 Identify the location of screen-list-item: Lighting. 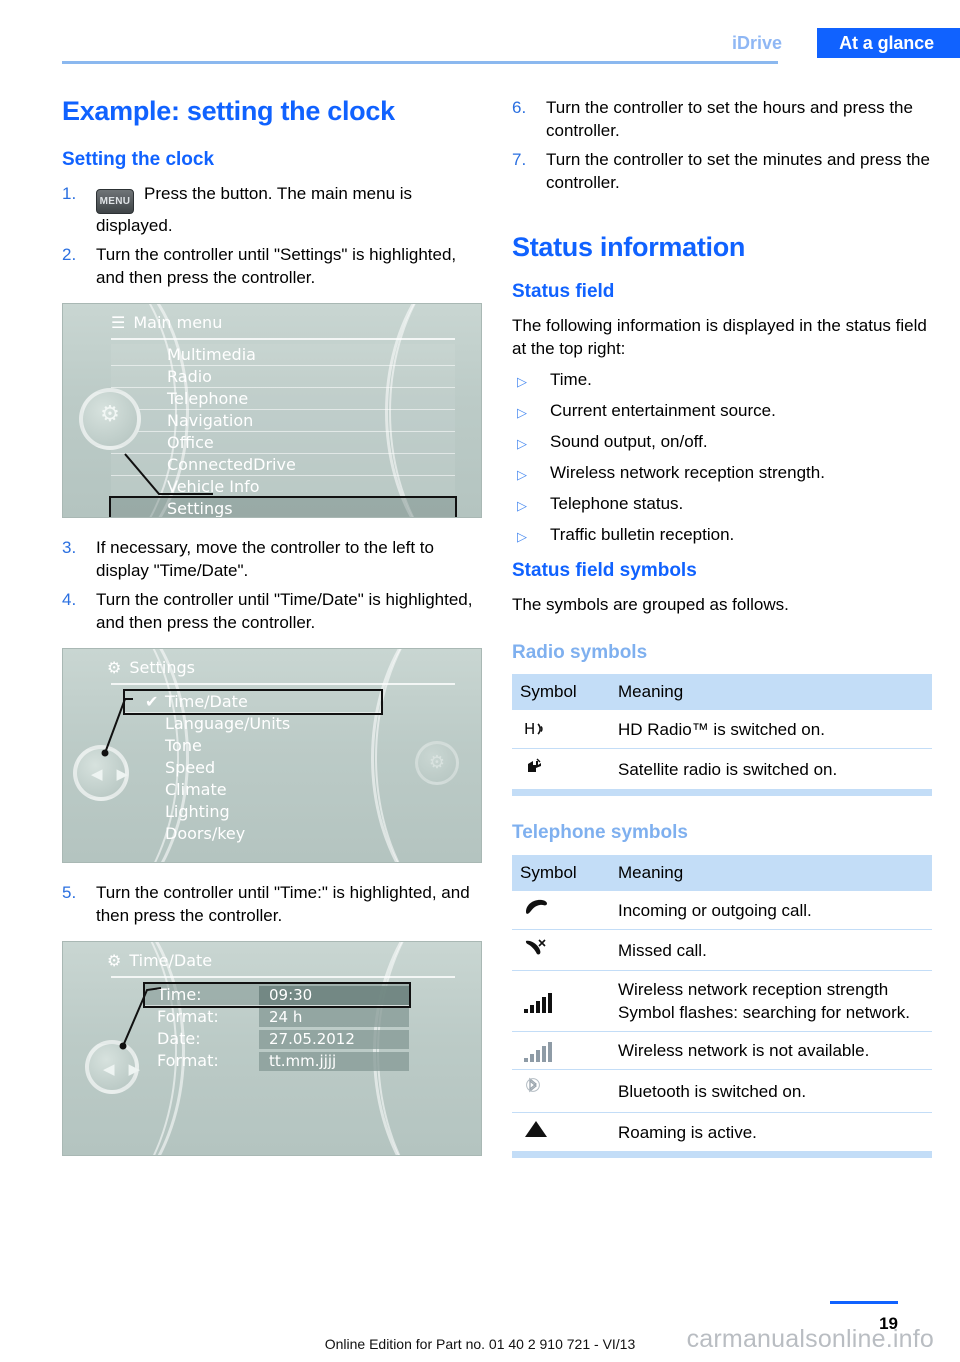
(253, 812).